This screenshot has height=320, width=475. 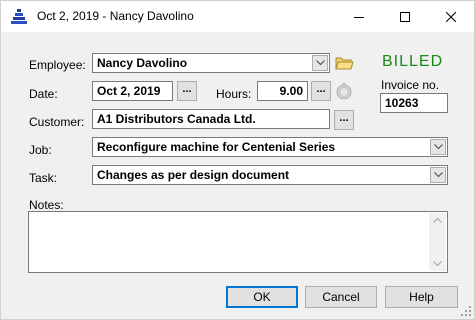 What do you see at coordinates (142, 63) in the screenshot?
I see `employee-value: Nancy Davolino` at bounding box center [142, 63].